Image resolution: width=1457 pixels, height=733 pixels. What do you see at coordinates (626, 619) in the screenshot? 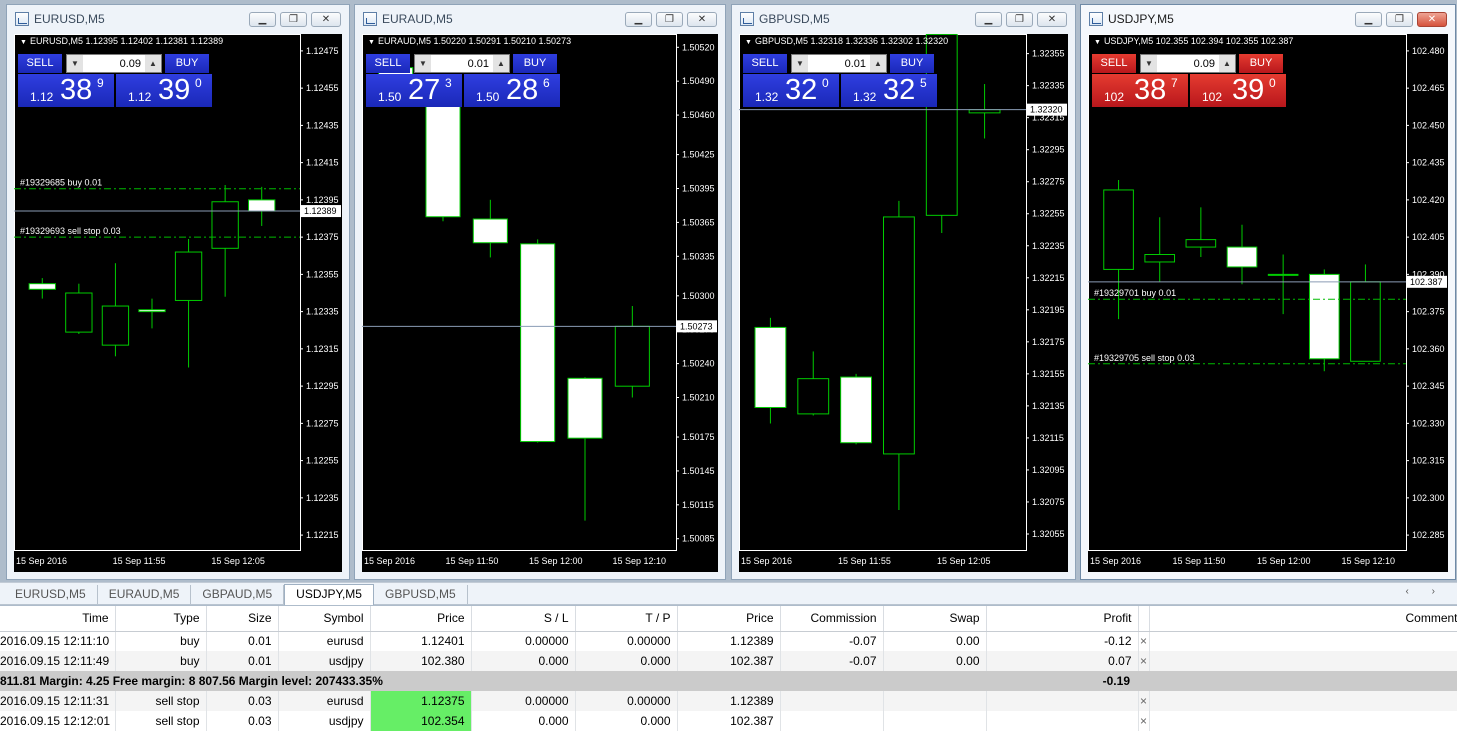
I see `column-header: T / P` at bounding box center [626, 619].